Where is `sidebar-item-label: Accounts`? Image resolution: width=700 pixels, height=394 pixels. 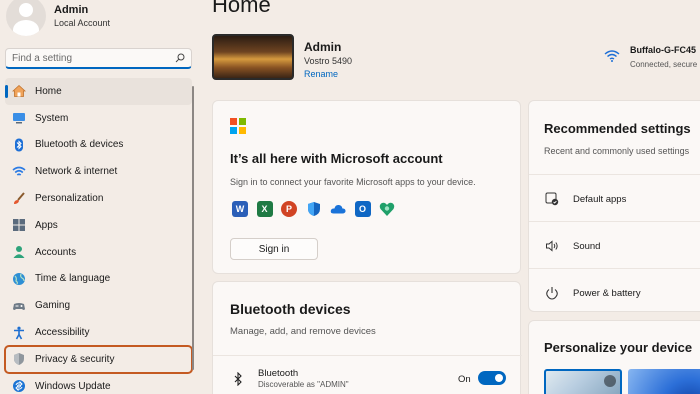 sidebar-item-label: Accounts is located at coordinates (56, 252).